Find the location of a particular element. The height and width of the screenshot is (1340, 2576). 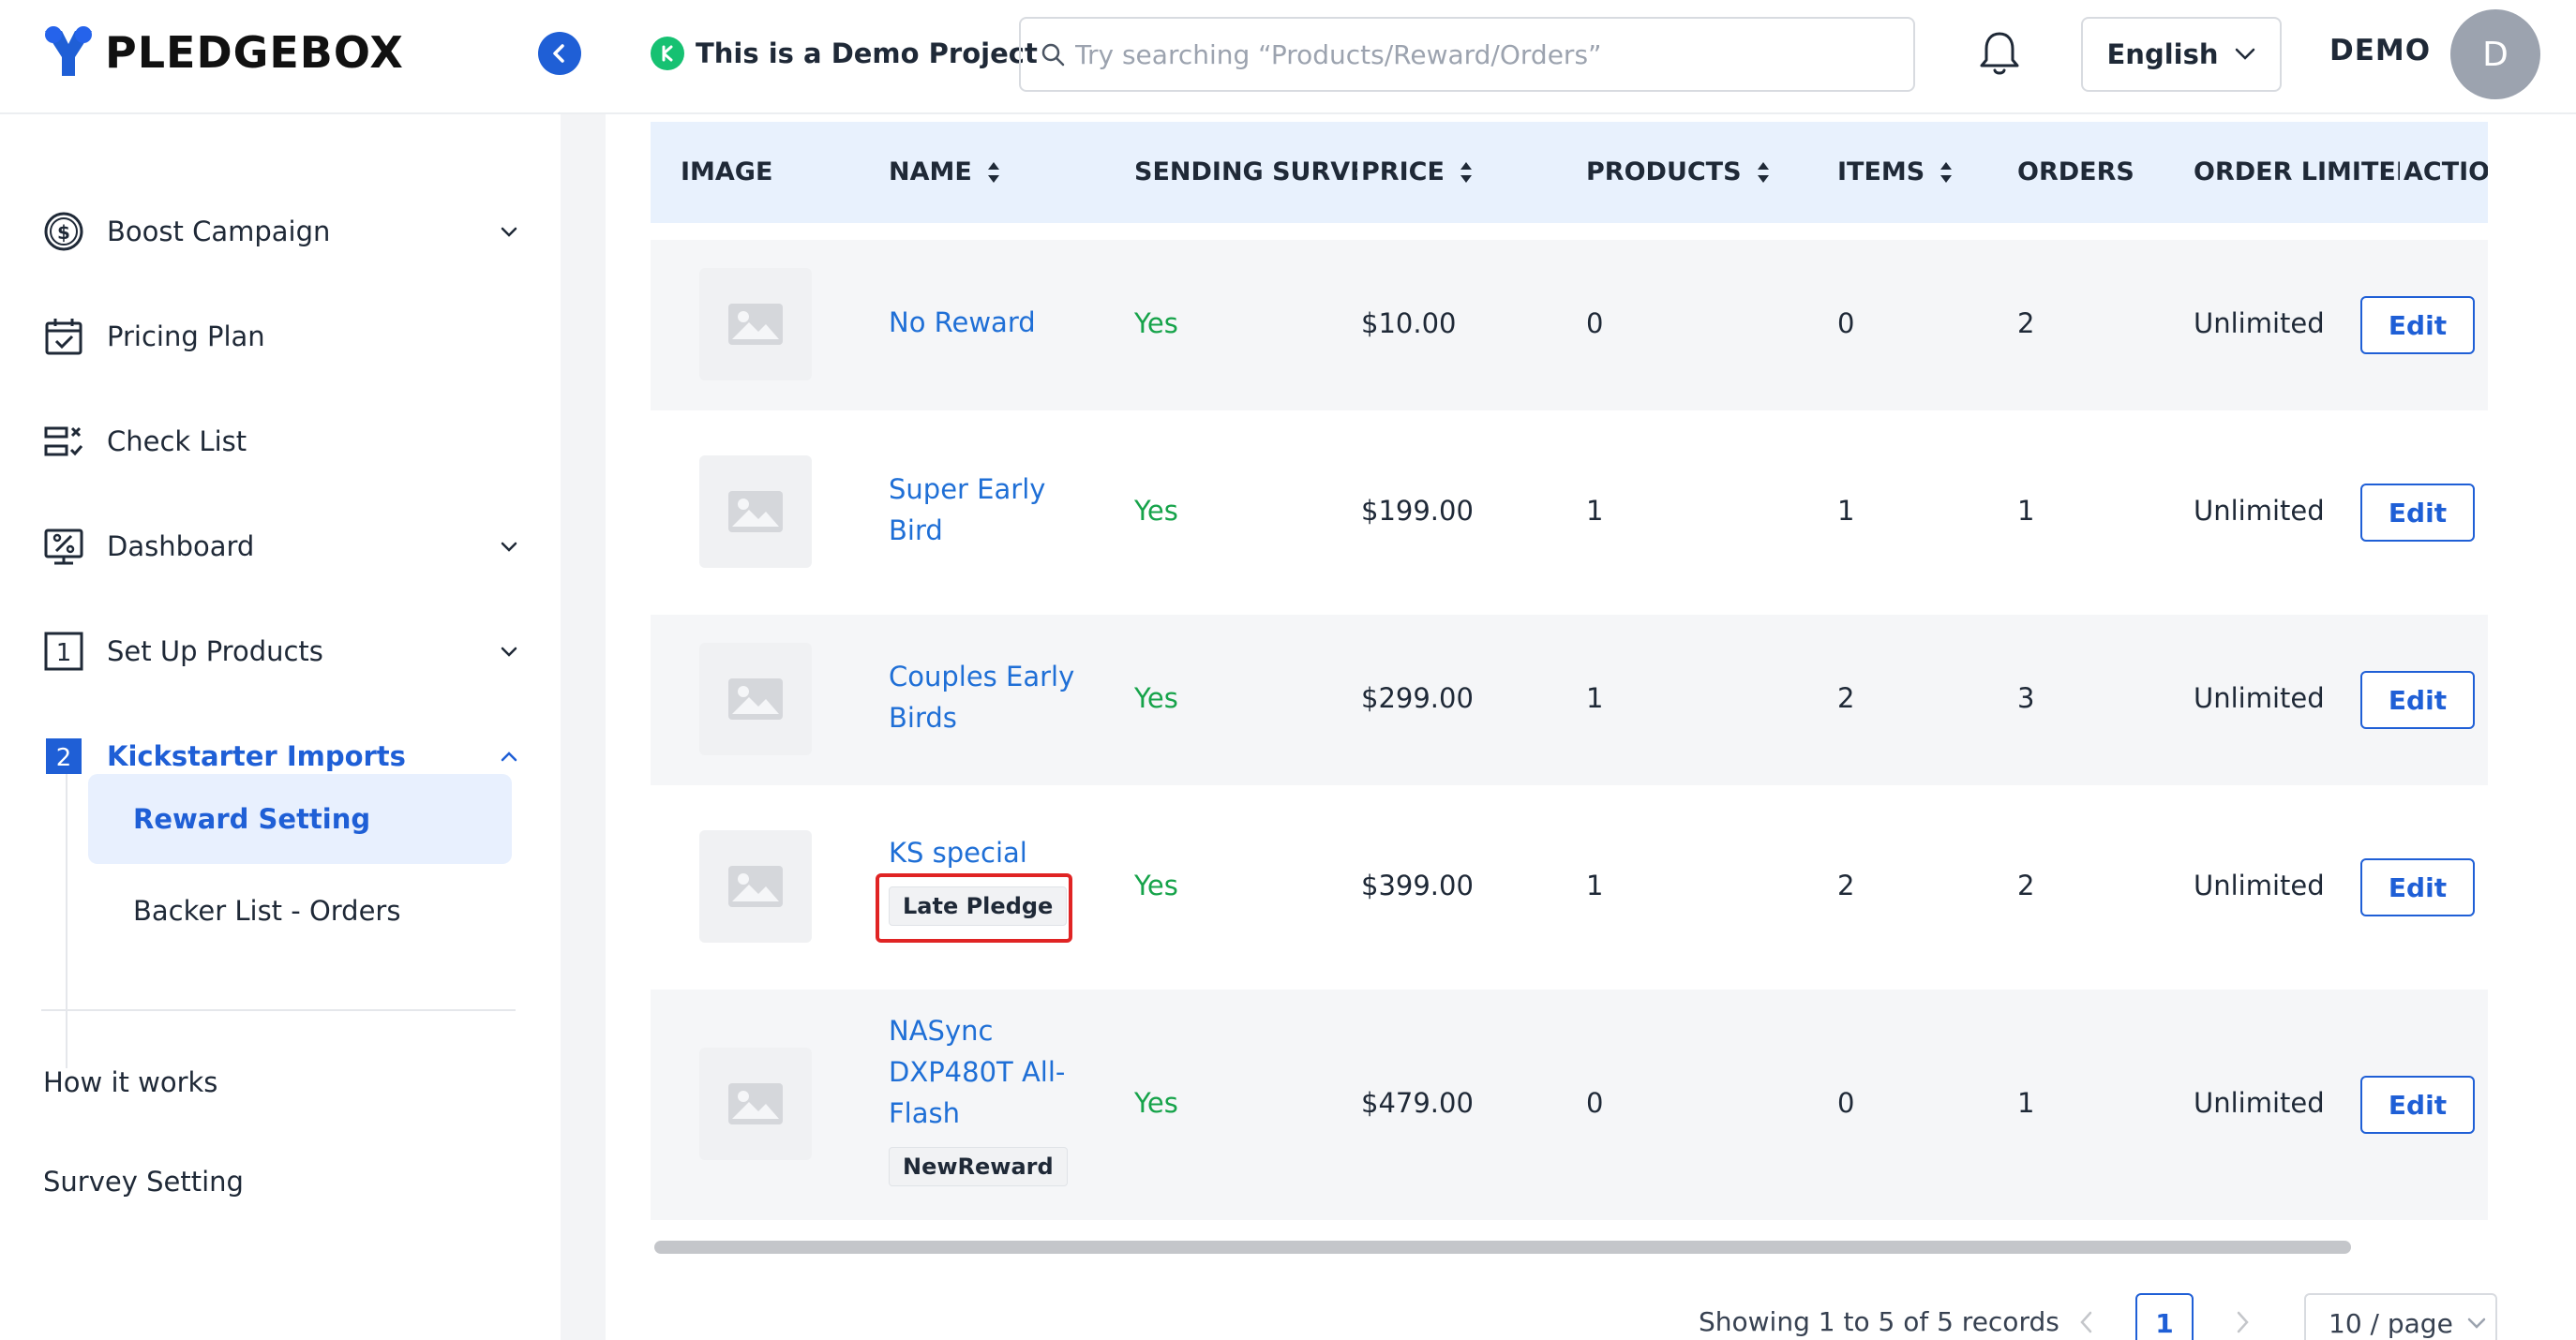

new-reward-tag: NewReward is located at coordinates (979, 1167).